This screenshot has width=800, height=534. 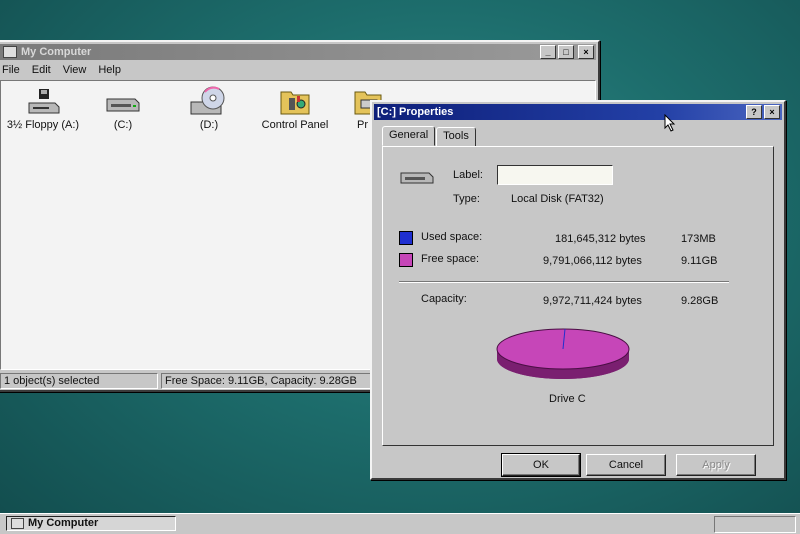 I want to click on capacity-bytes: 9,972,711,424 bytes, so click(x=592, y=301).